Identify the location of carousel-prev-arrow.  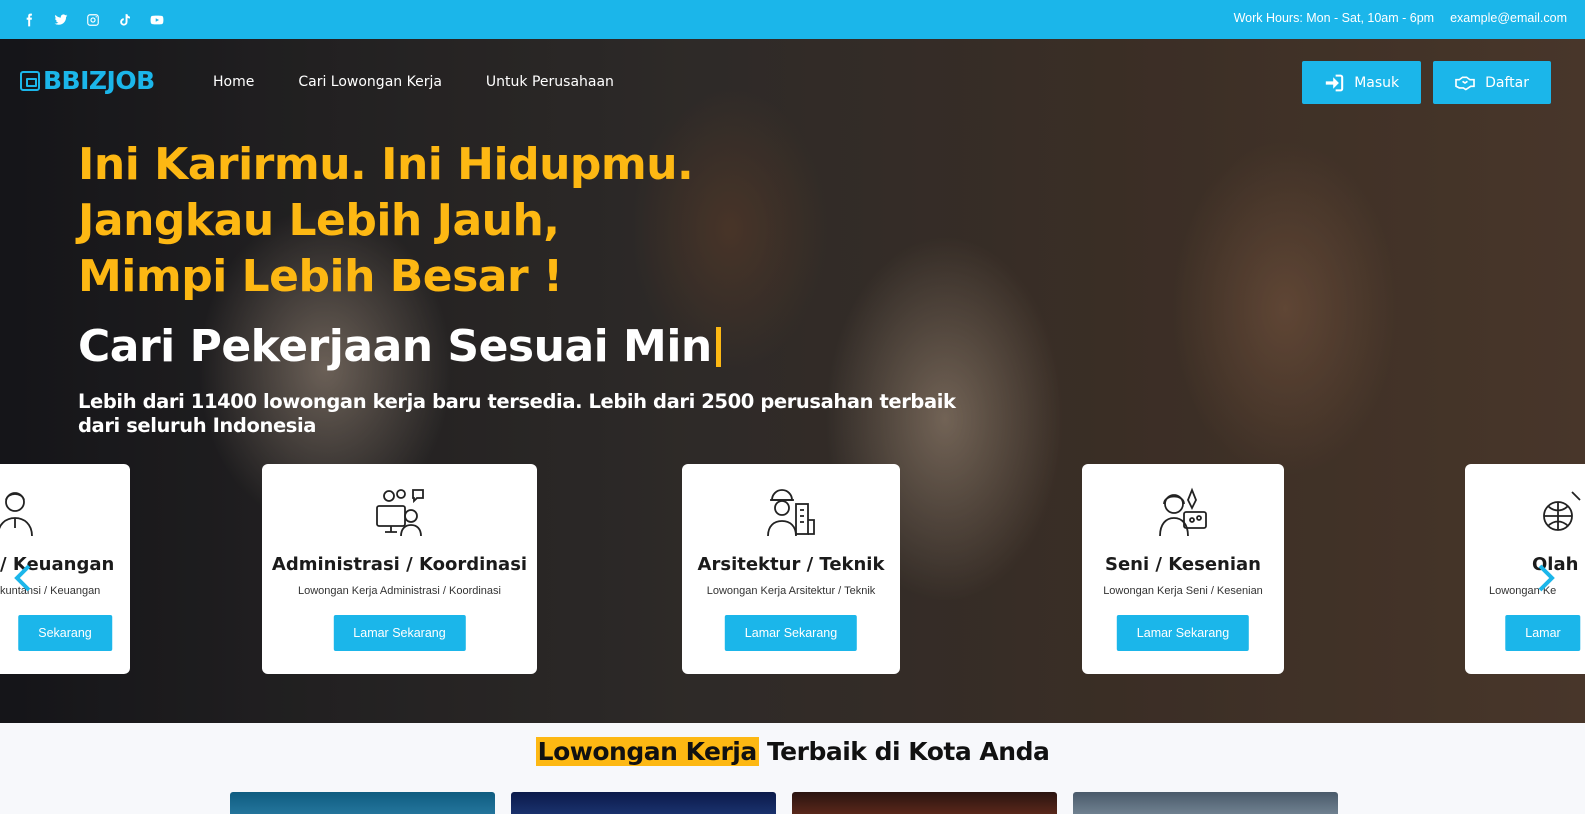
(23, 578).